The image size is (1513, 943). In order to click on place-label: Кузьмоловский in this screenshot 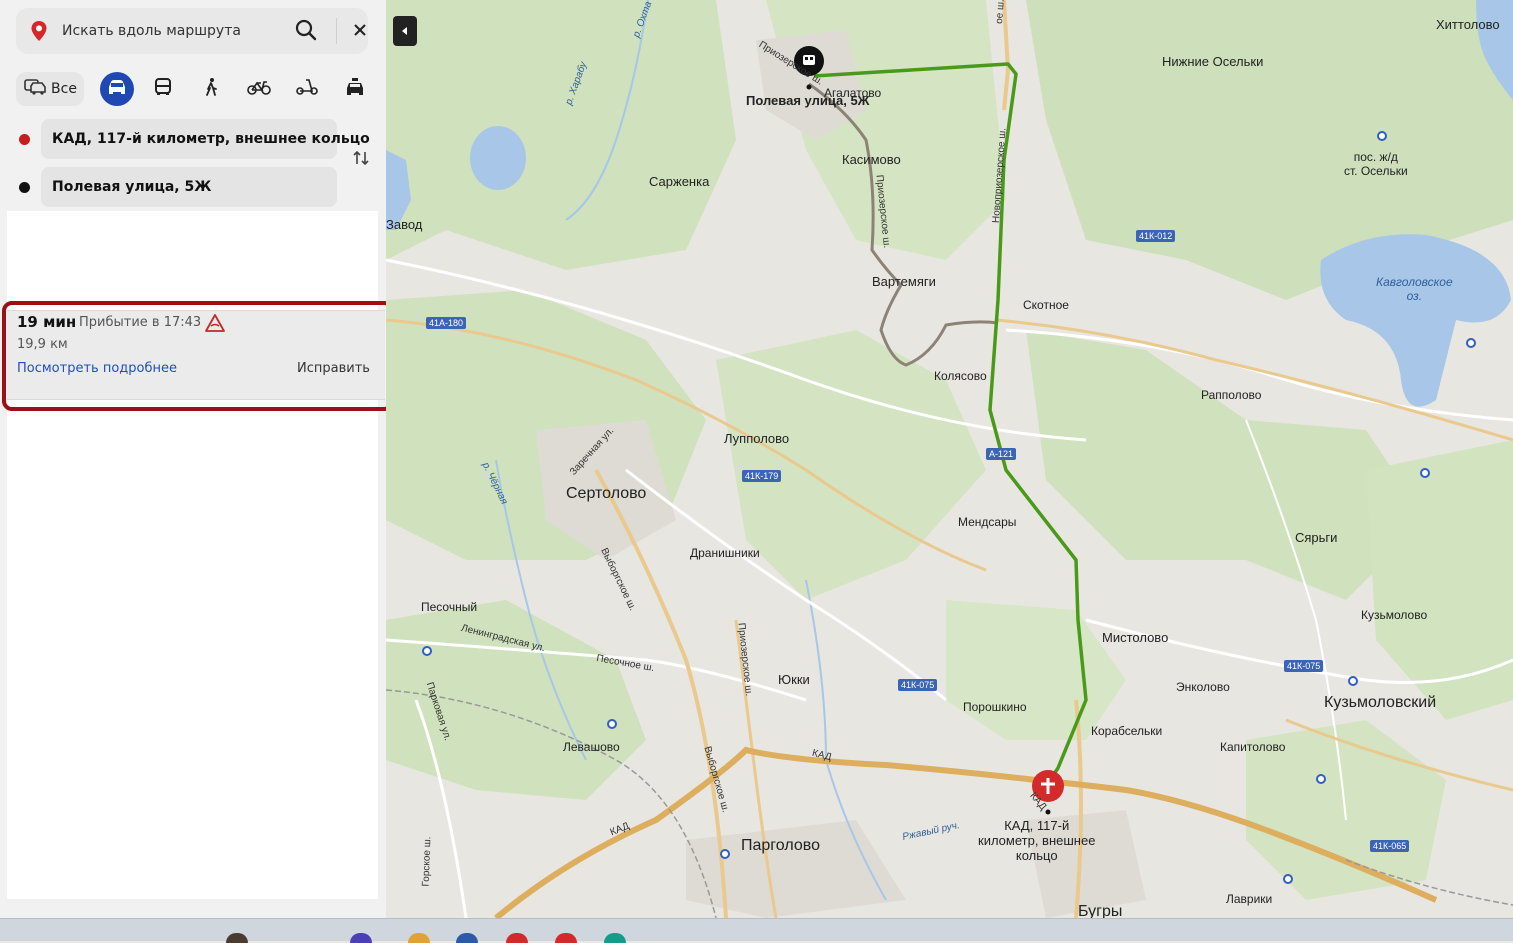, I will do `click(1380, 702)`.